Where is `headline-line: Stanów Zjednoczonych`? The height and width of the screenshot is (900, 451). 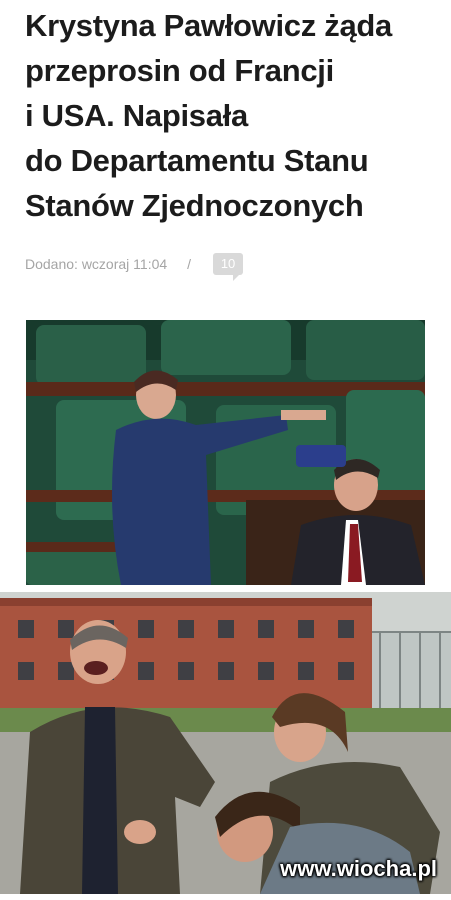
headline-line: Stanów Zjednoczonych is located at coordinates (194, 205).